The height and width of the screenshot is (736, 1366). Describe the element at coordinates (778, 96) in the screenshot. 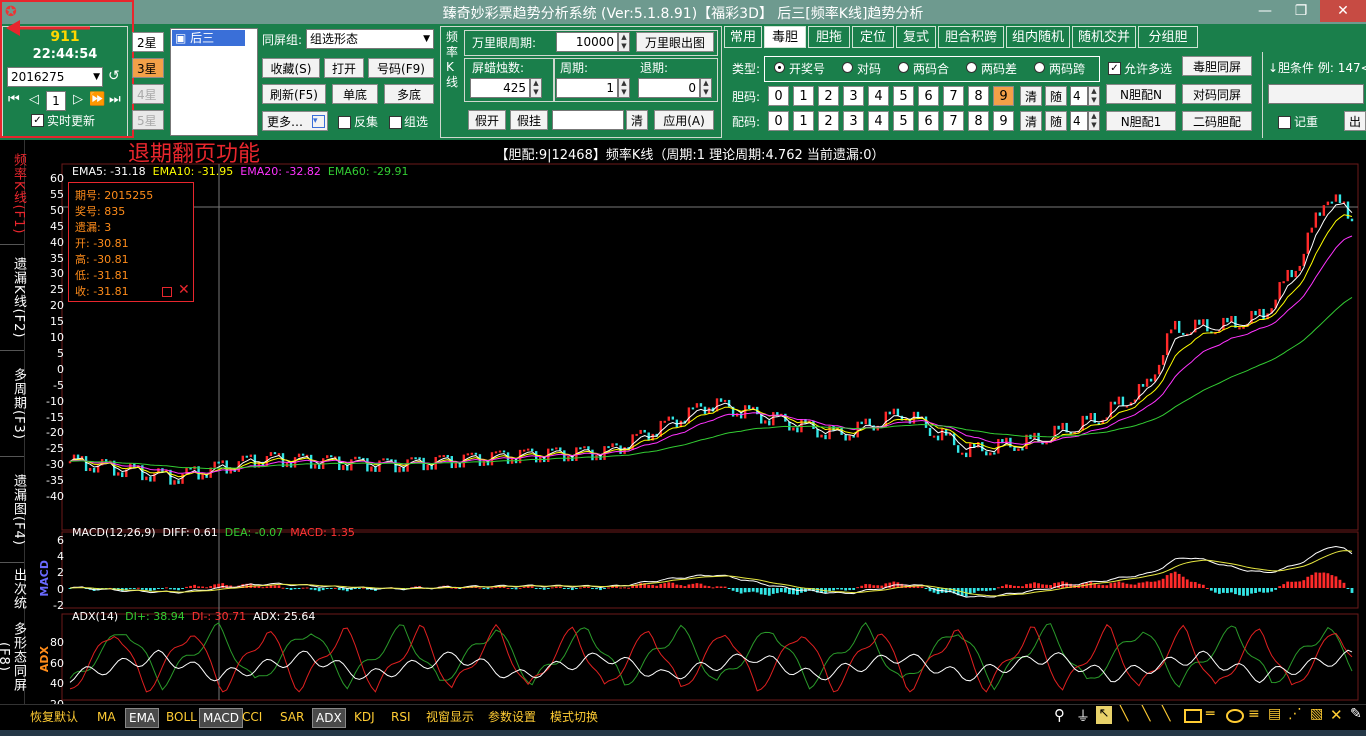

I see `dan-digit-0: 0` at that location.